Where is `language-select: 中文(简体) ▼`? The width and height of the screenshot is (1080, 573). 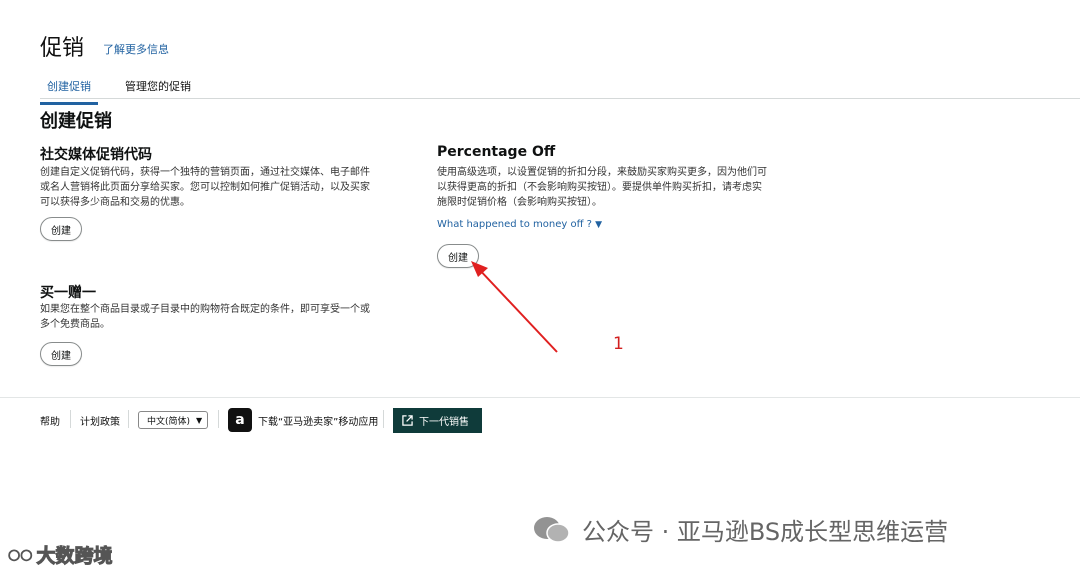
language-select: 中文(简体) ▼ is located at coordinates (173, 420).